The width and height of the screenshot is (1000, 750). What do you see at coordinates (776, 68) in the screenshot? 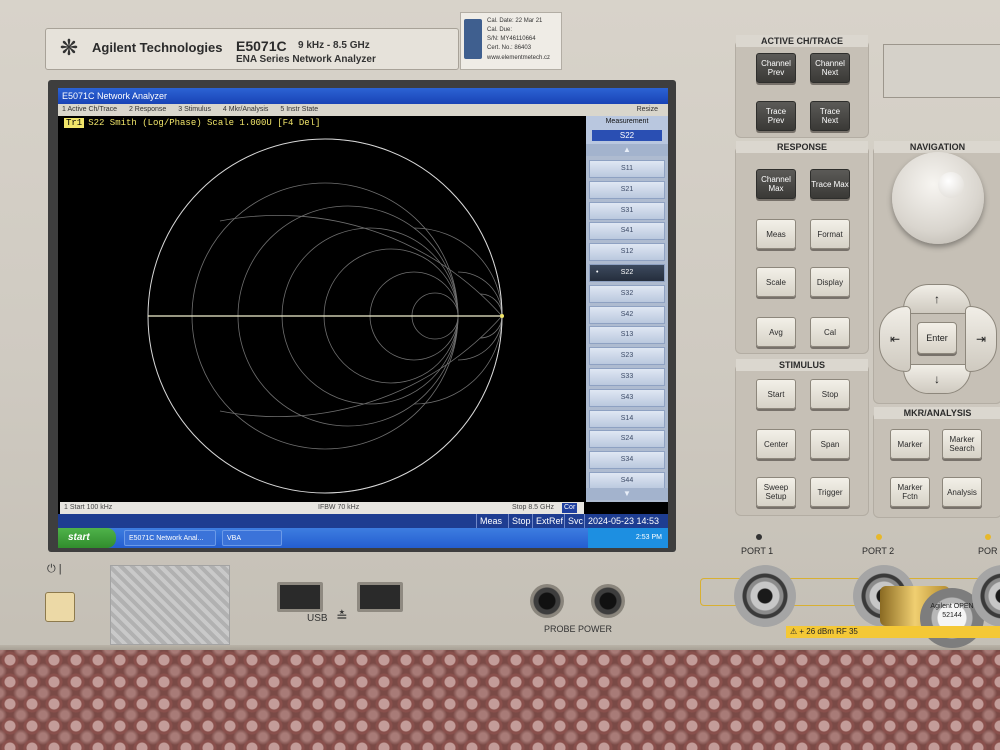
I see `channel-prev-key: Channel Prev` at bounding box center [776, 68].